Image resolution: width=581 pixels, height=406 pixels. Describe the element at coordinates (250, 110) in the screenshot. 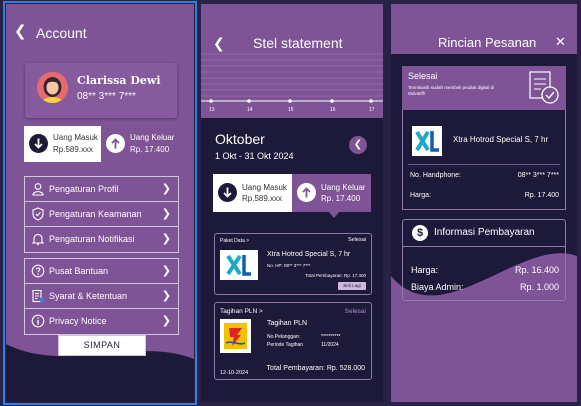

I see `timeline-tick: 14` at that location.